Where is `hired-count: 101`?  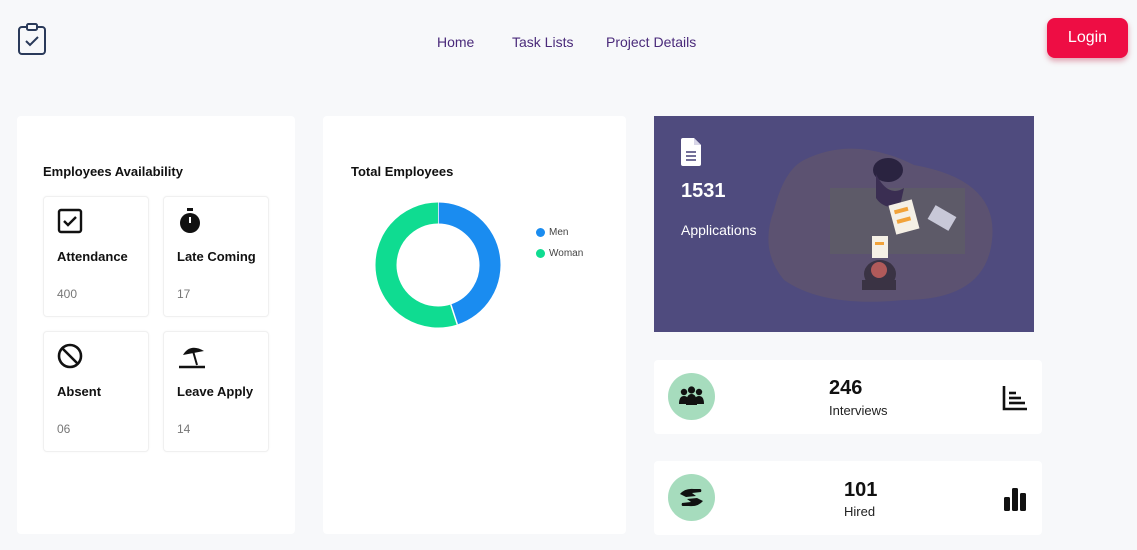 hired-count: 101 is located at coordinates (861, 490).